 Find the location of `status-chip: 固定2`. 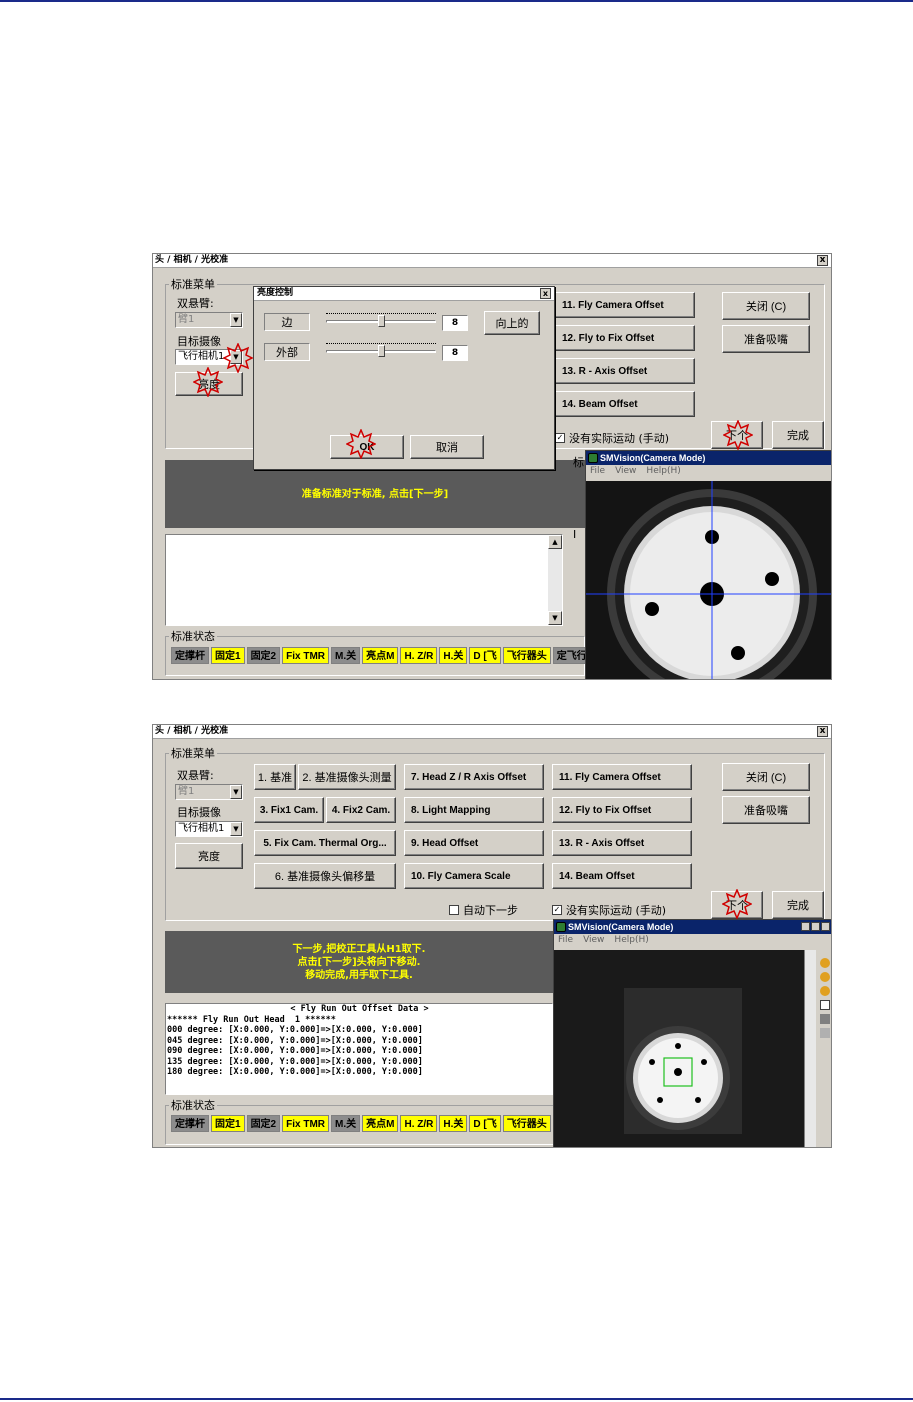

status-chip: 固定2 is located at coordinates (263, 655).